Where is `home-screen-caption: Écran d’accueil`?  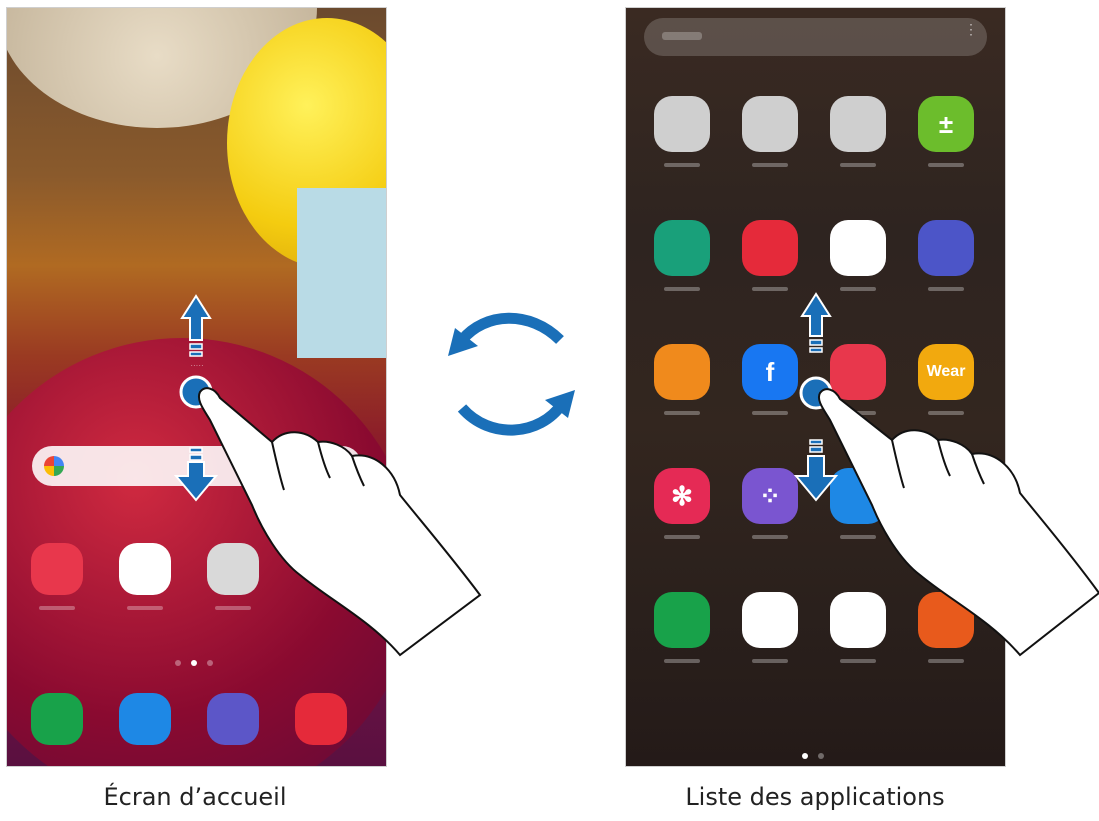 home-screen-caption: Écran d’accueil is located at coordinates (195, 797).